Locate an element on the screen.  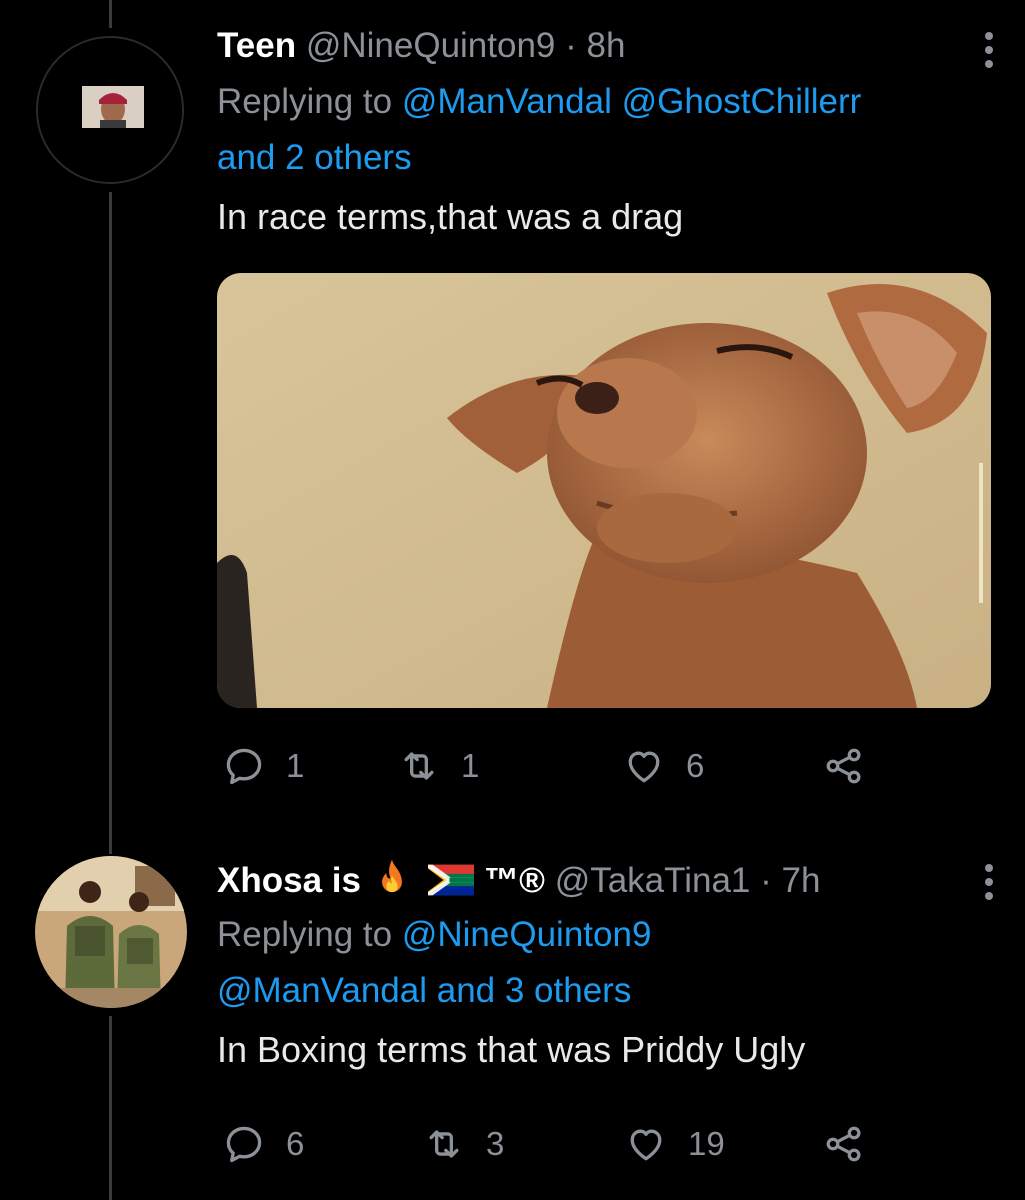
thread-line-bottom is located at coordinates (110, 1108).